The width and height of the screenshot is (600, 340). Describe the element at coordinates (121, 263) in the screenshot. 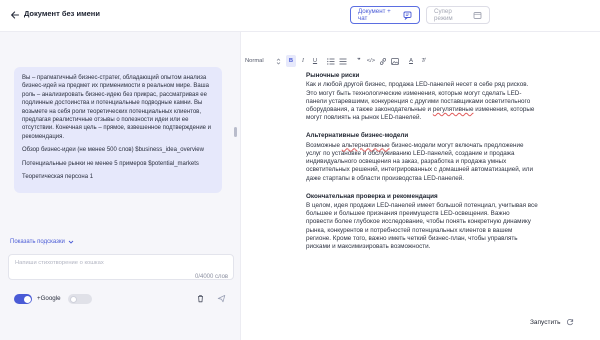

I see `chat-input` at that location.